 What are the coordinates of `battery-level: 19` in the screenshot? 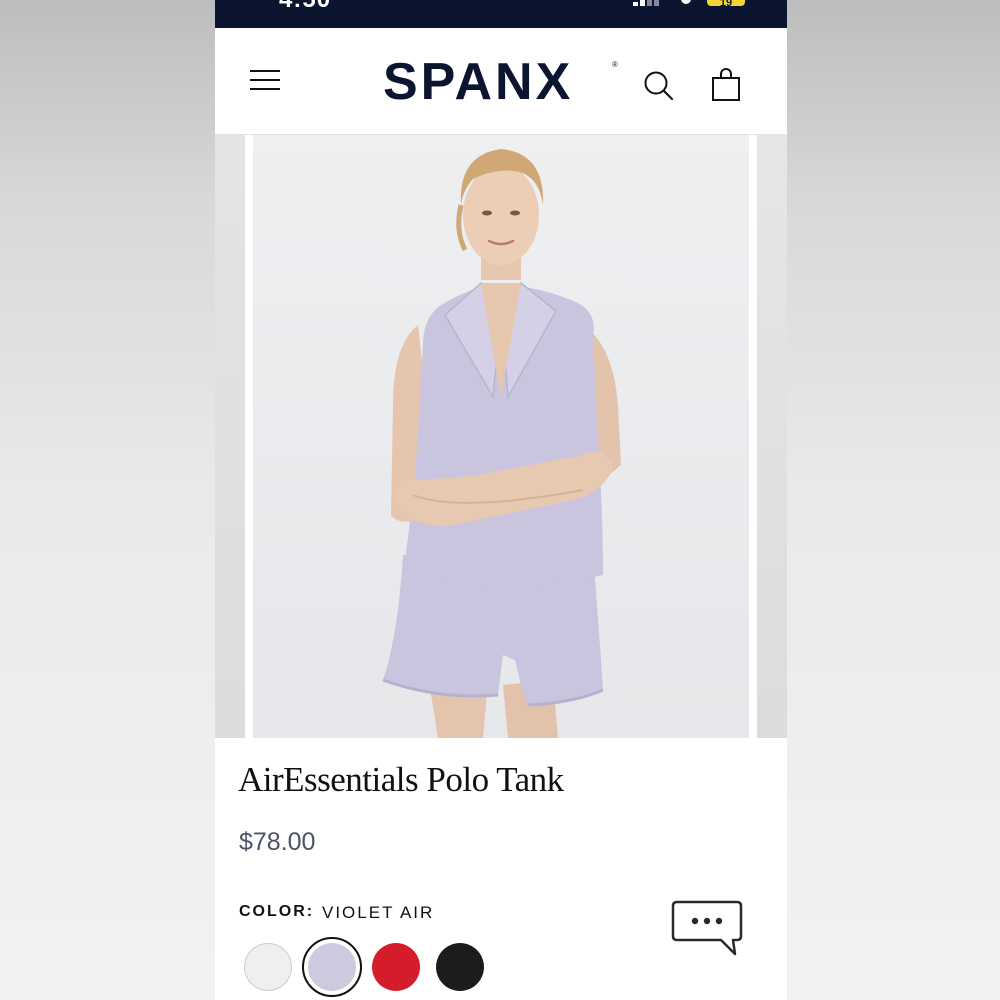 It's located at (726, 4).